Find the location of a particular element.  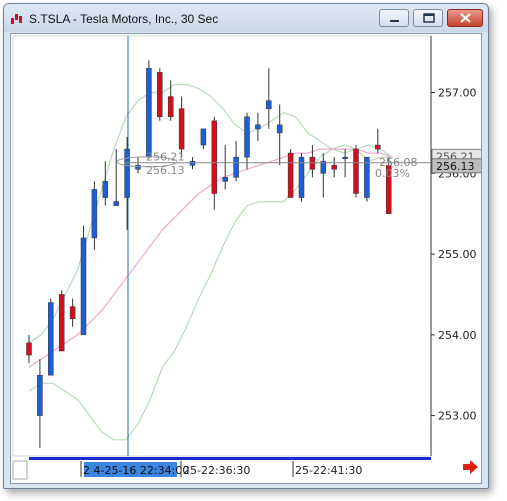

y-tick-label: 254.00 is located at coordinates (457, 335).